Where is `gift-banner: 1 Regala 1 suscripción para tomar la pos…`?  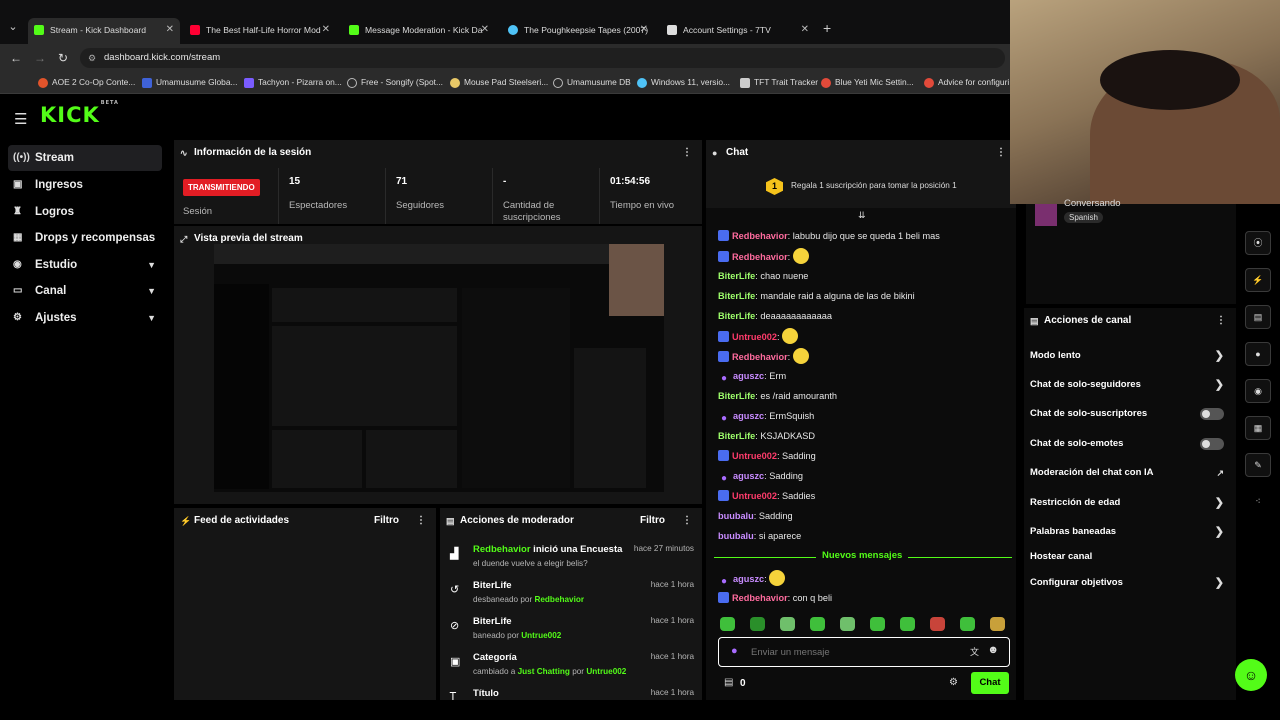
gift-banner: 1 Regala 1 suscripción para tomar la pos… is located at coordinates (861, 187).